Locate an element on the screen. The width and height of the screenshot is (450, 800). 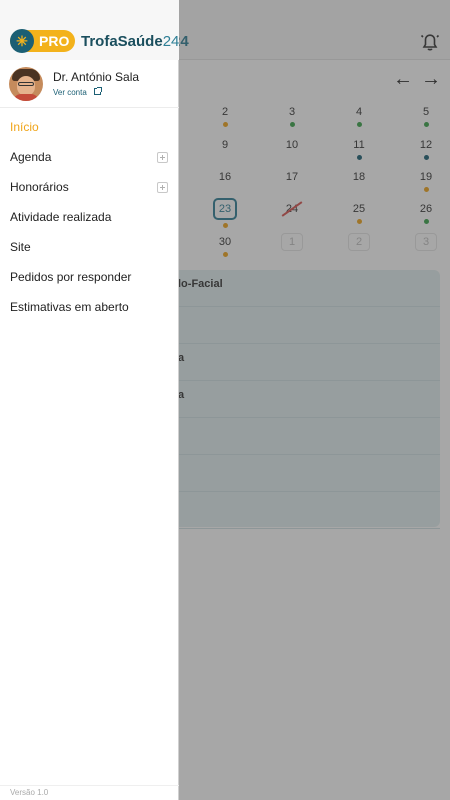
version-label: Versão 1.0 is located at coordinates (29, 792).